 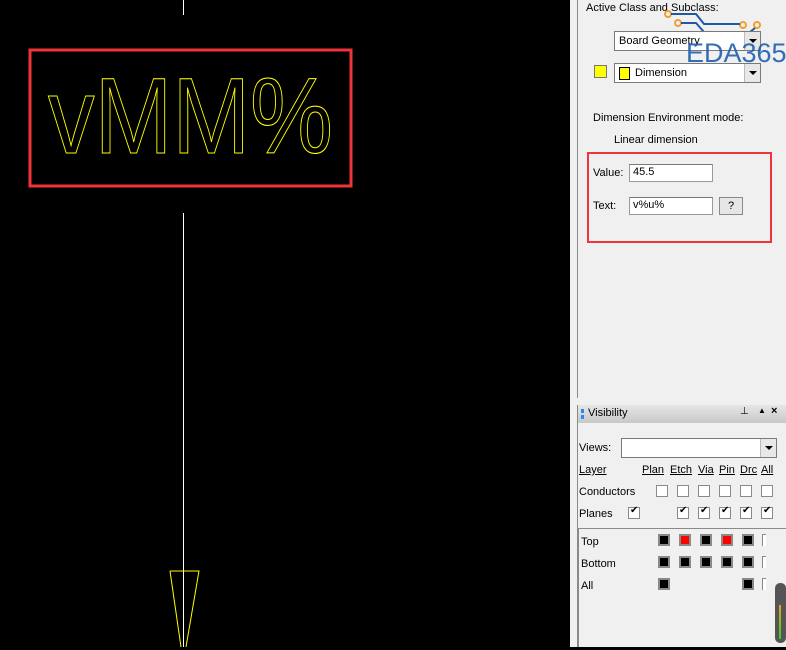 What do you see at coordinates (662, 491) in the screenshot?
I see `conductors-plan-checkbox` at bounding box center [662, 491].